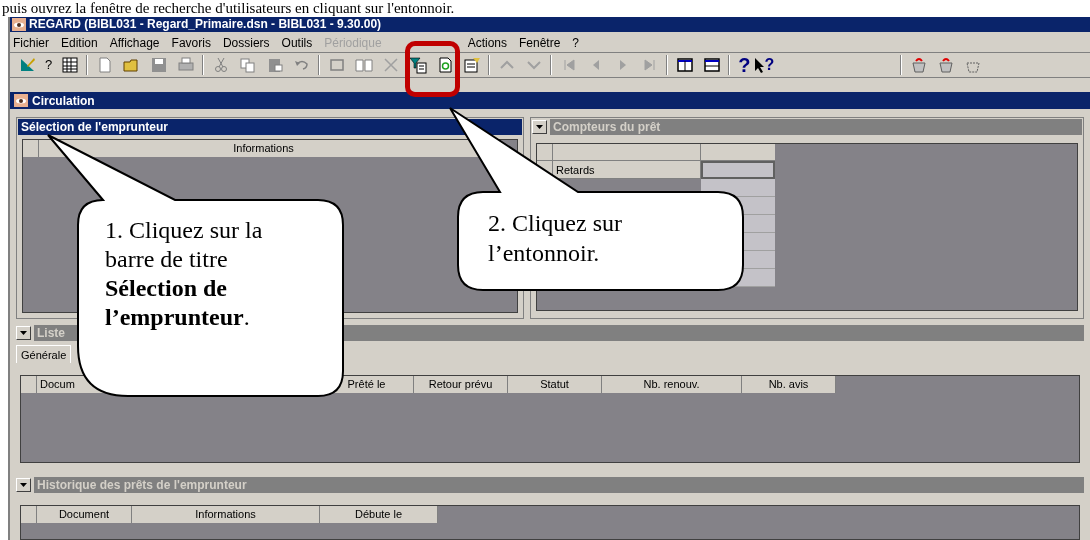 This screenshot has width=1090, height=540. What do you see at coordinates (246, 42) in the screenshot?
I see `menu-item: Dossiers` at bounding box center [246, 42].